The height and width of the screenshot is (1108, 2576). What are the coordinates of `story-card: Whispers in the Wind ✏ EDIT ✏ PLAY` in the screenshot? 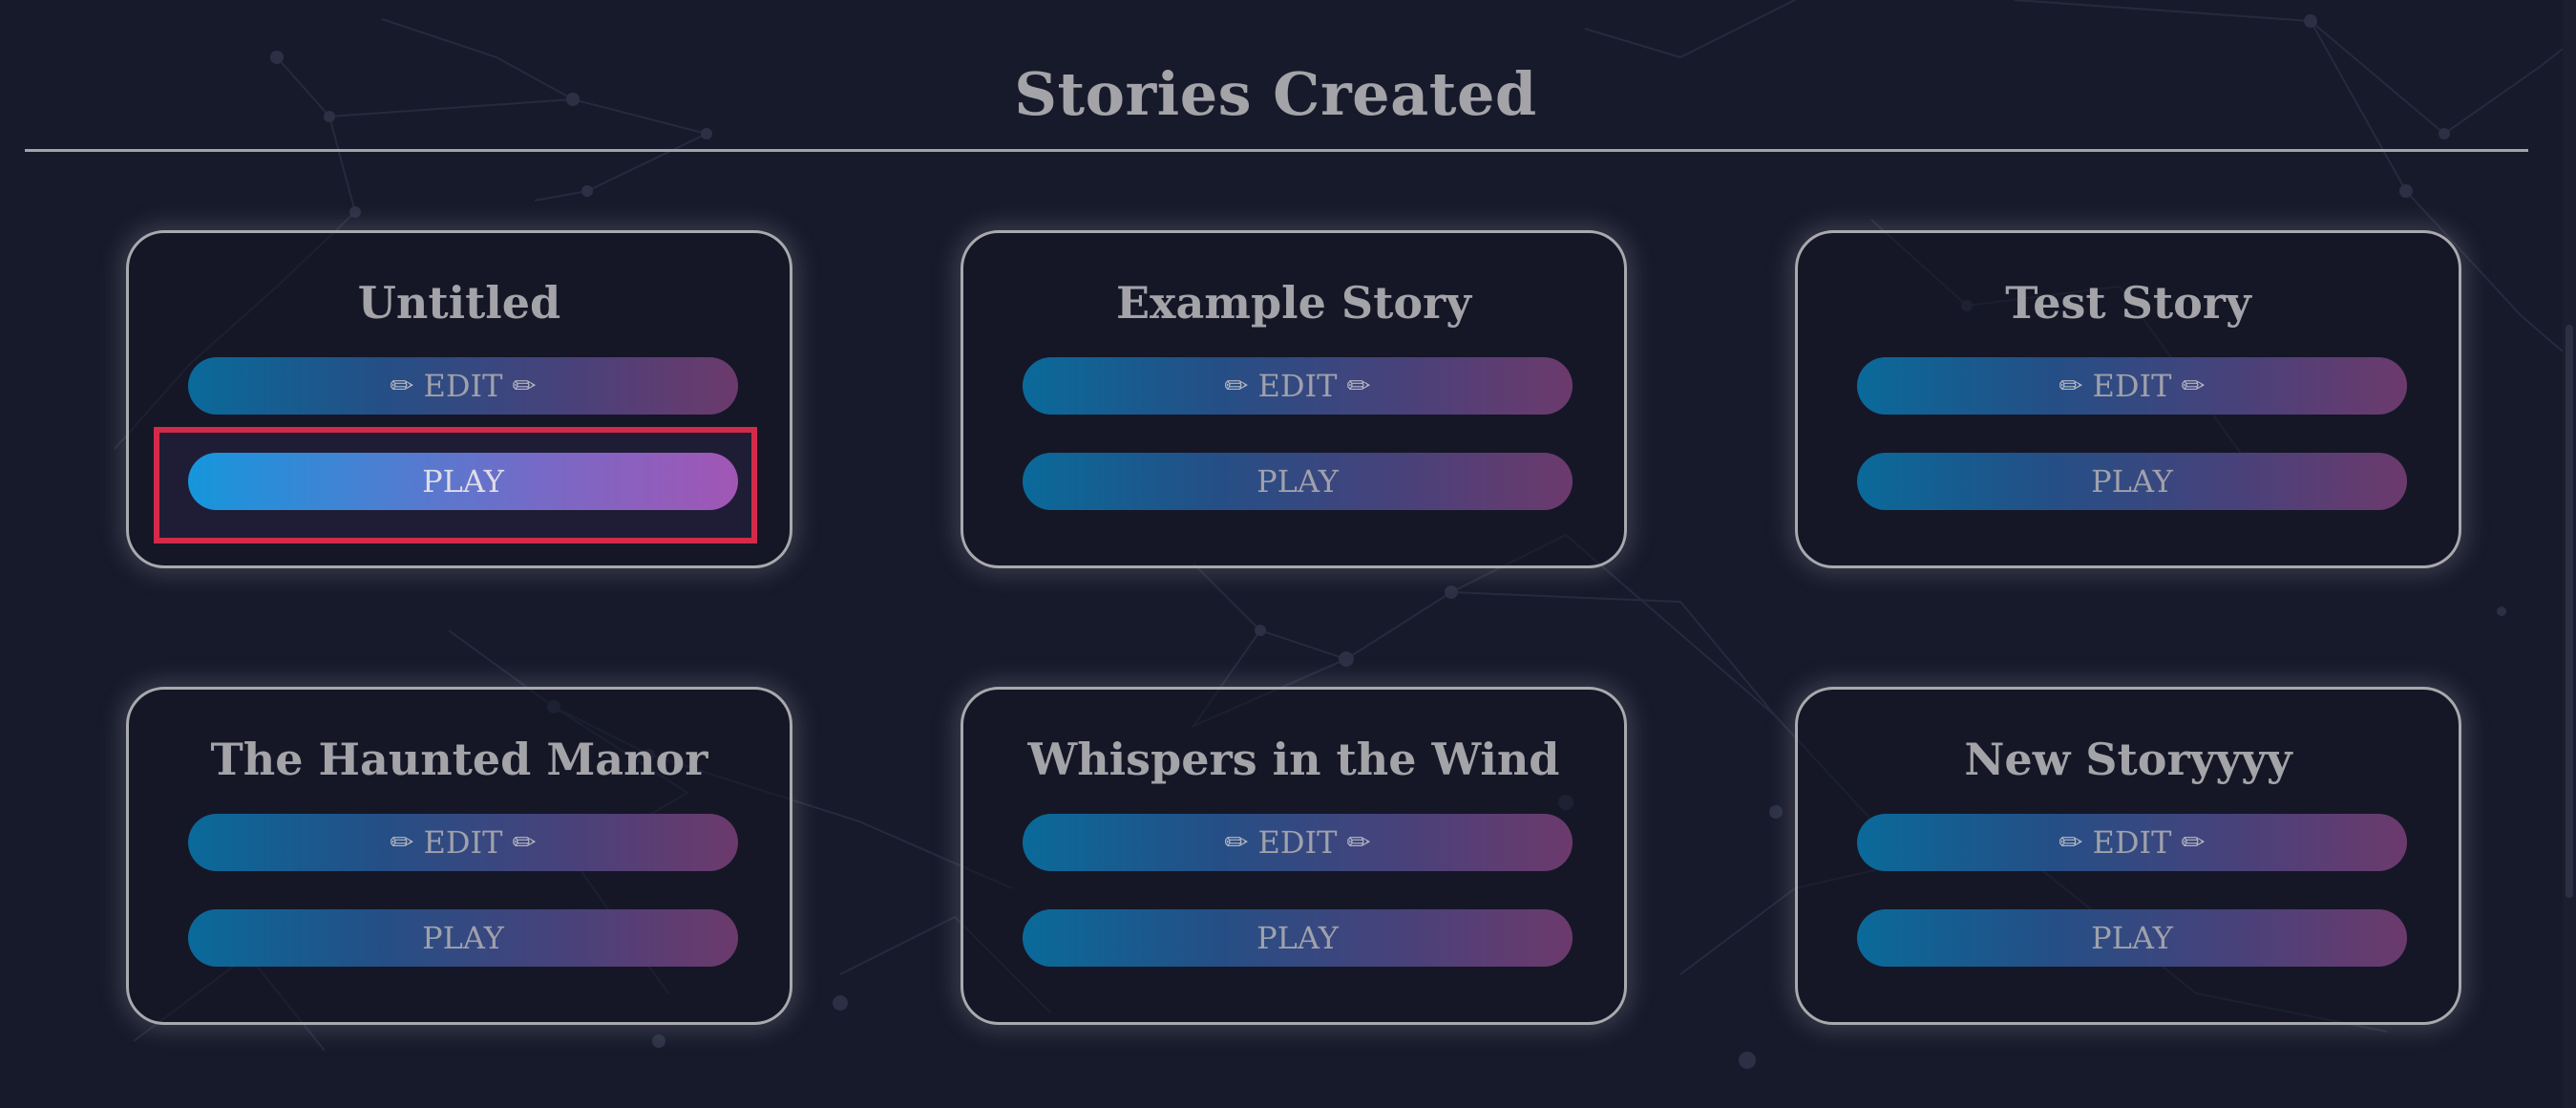 It's located at (1294, 856).